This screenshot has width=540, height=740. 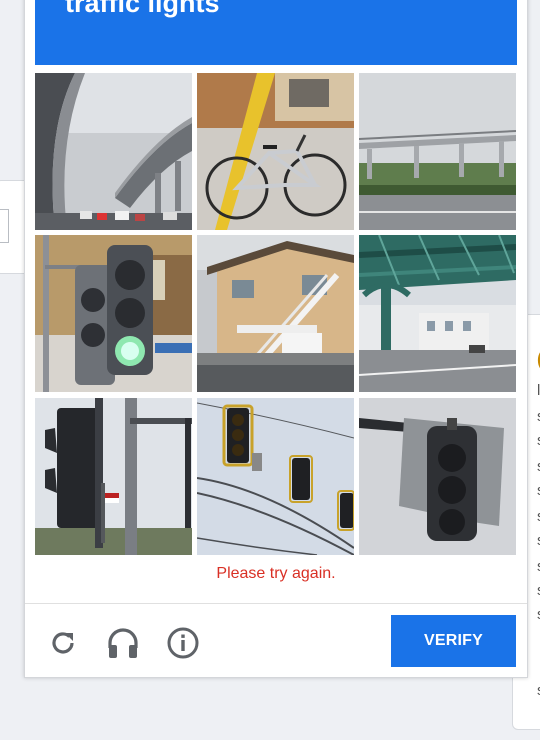 I want to click on footer-divider, so click(x=276, y=603).